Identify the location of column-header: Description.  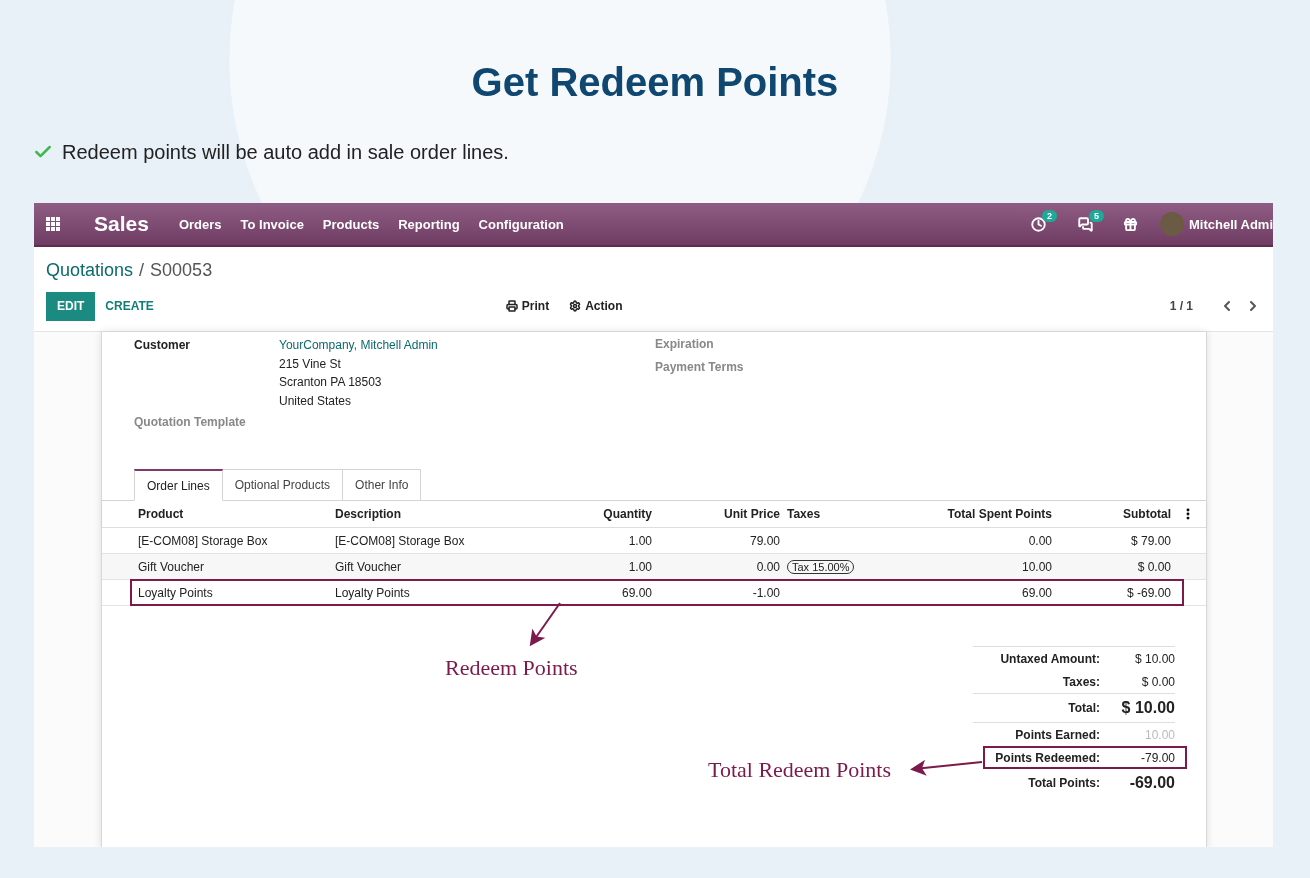
(448, 514).